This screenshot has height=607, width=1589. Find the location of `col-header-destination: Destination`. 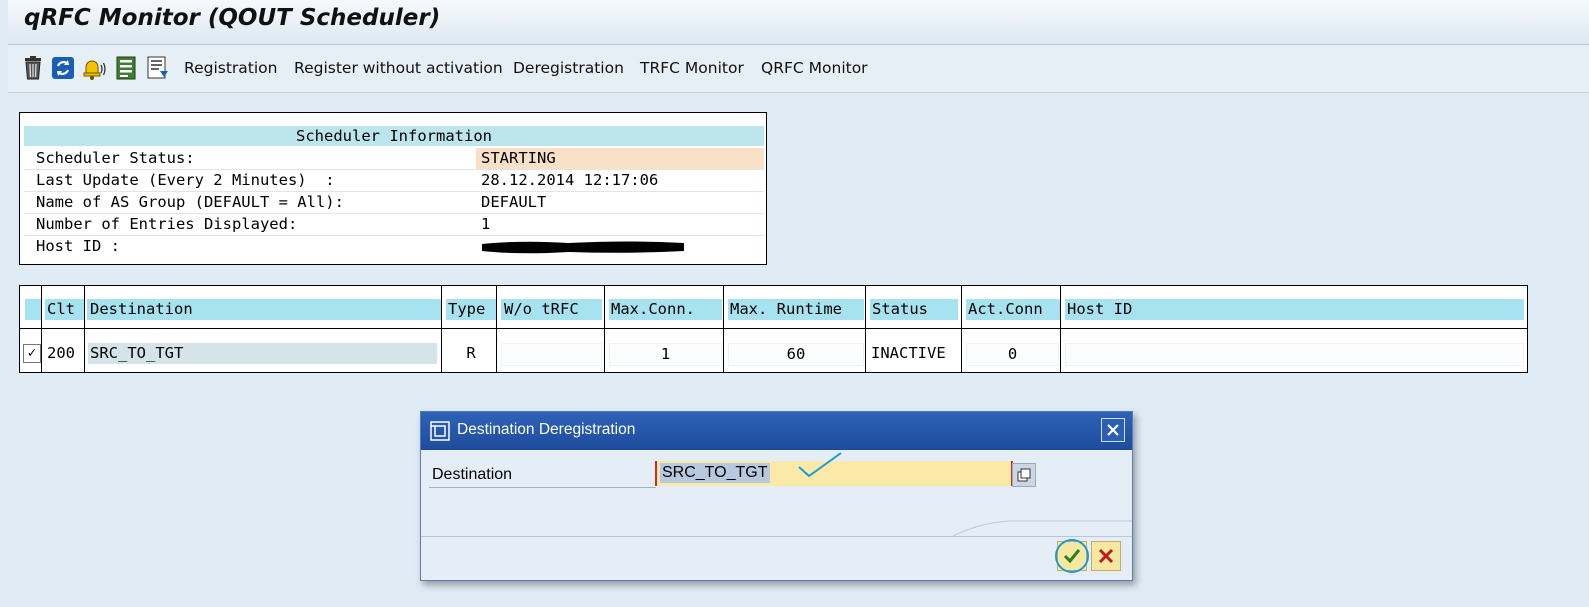

col-header-destination: Destination is located at coordinates (264, 309).